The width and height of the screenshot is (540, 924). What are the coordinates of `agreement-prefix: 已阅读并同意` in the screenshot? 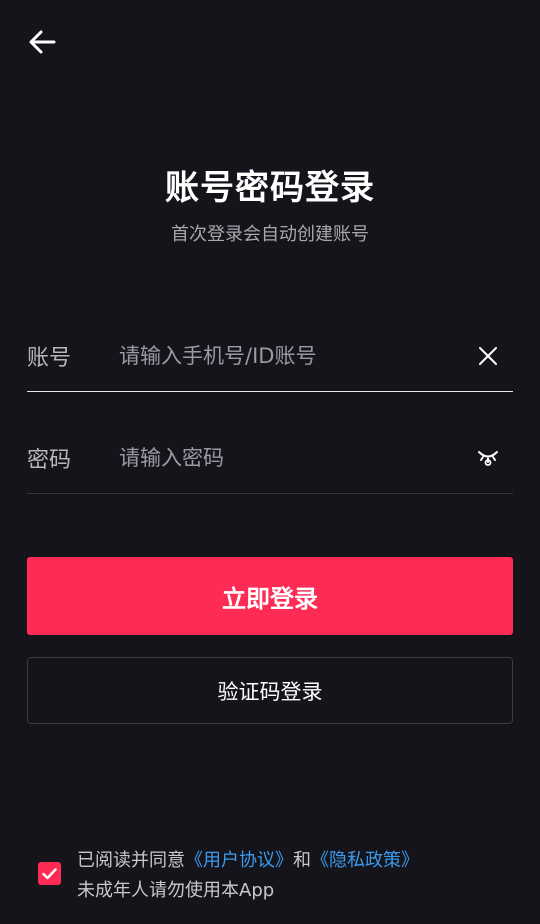 It's located at (131, 860).